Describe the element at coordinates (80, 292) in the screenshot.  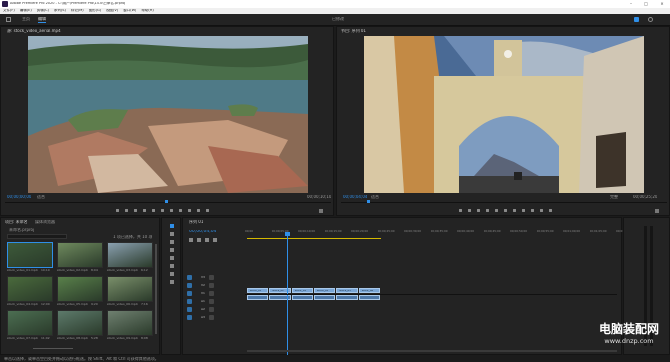
I see `clip-thumbnail-item: stock_video_05.mp4 9;20` at that location.